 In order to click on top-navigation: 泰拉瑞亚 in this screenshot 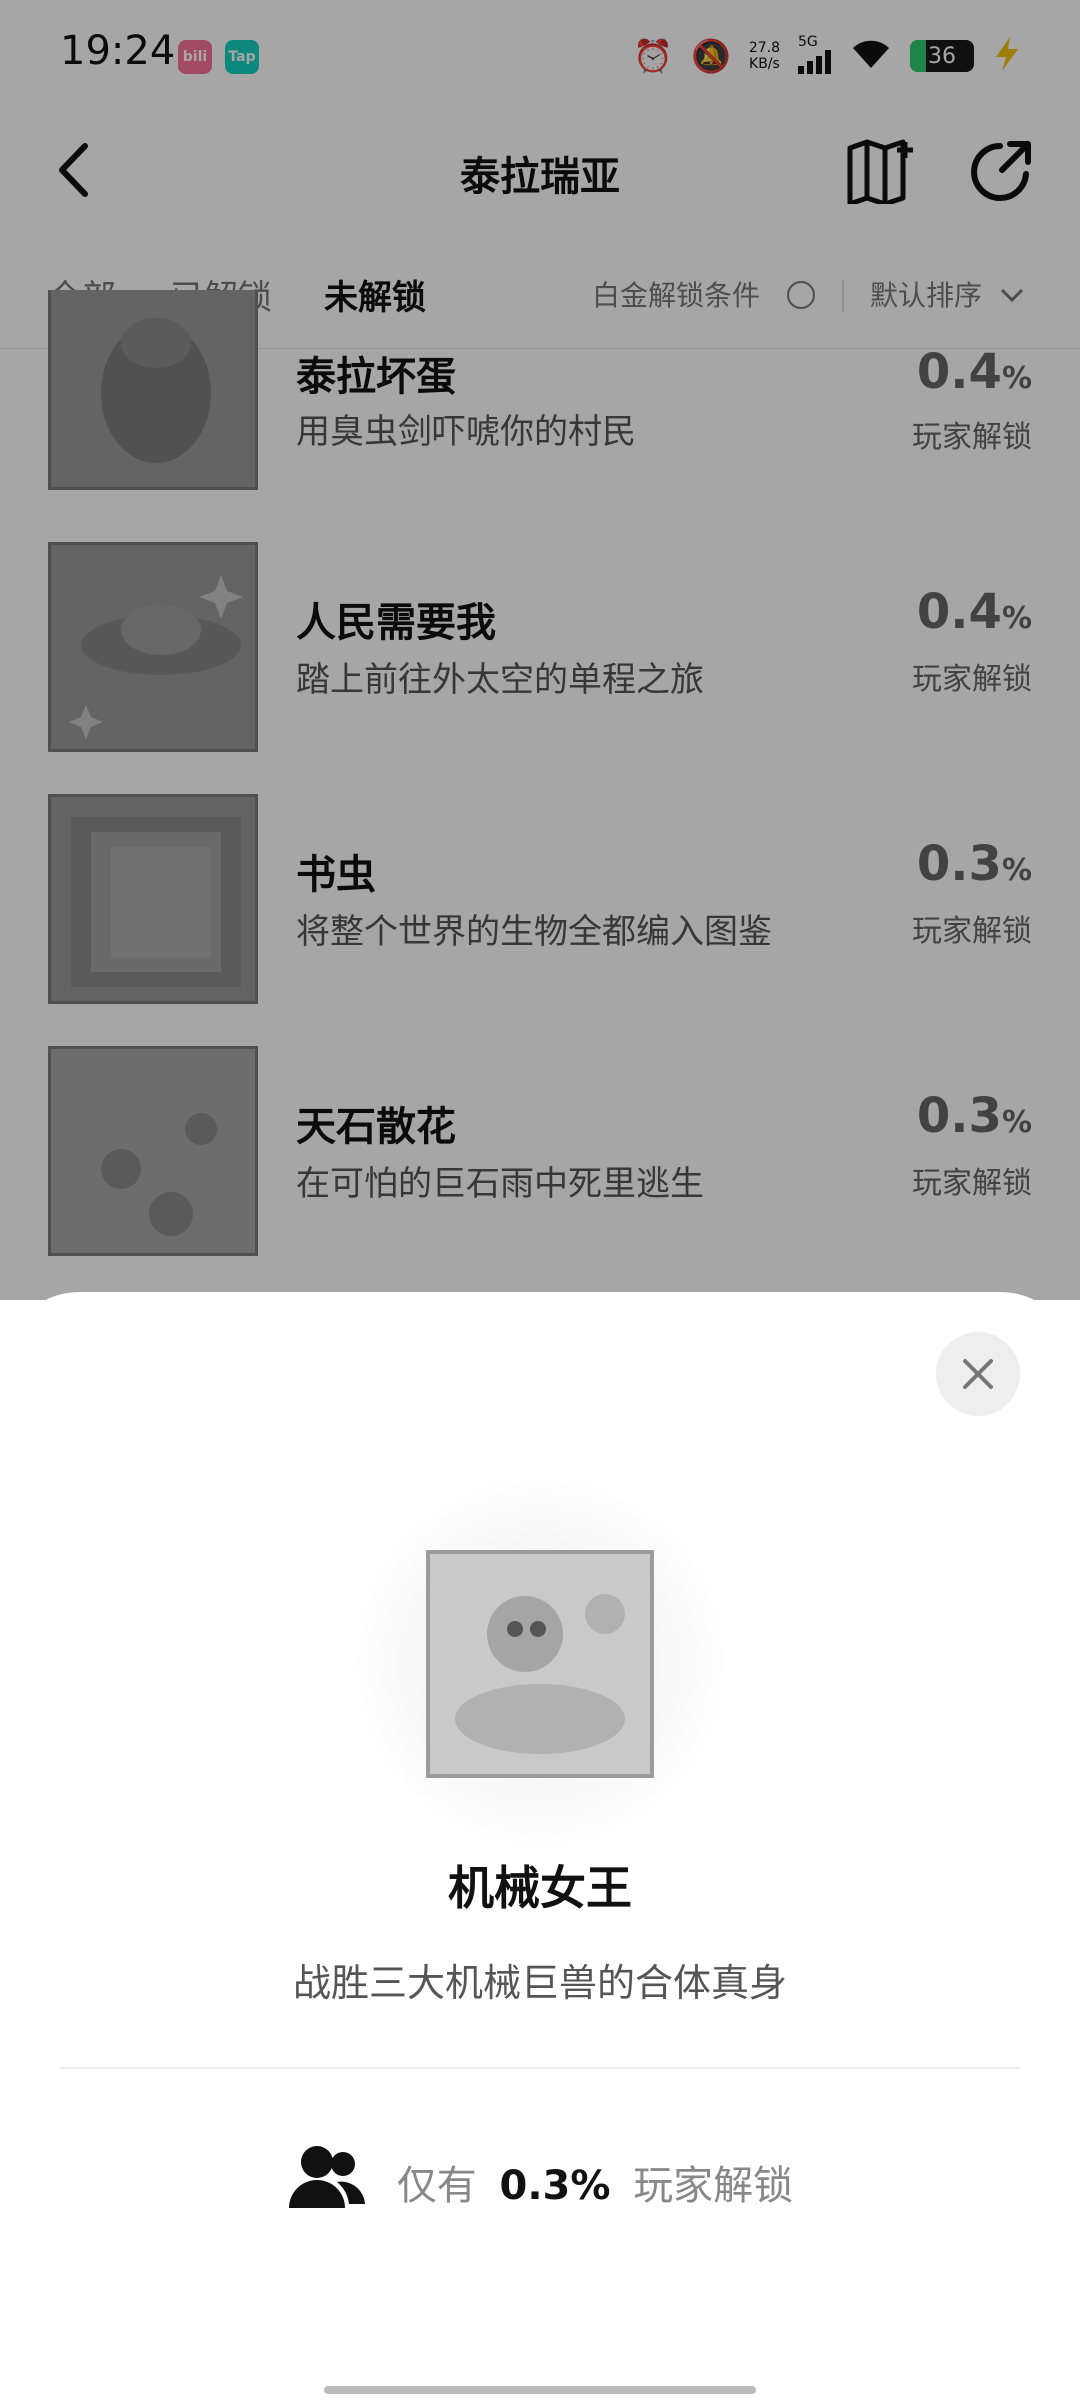, I will do `click(540, 170)`.